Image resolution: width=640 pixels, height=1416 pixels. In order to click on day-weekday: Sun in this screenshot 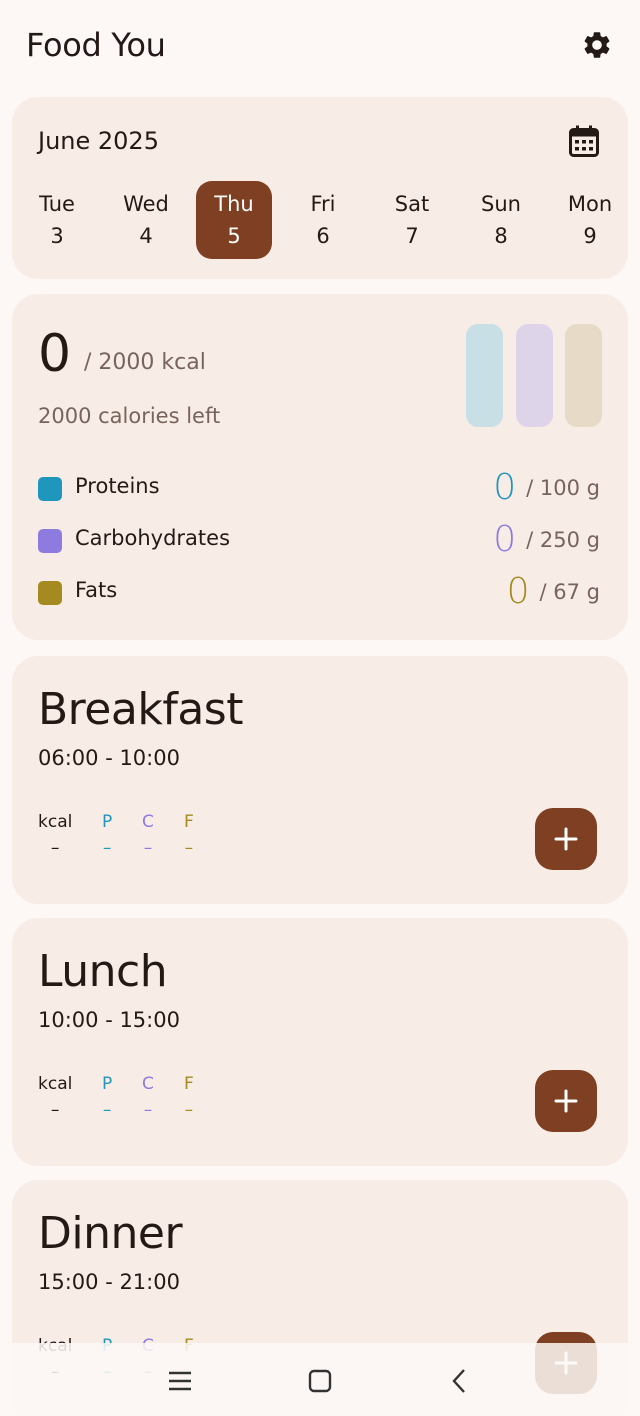, I will do `click(501, 204)`.